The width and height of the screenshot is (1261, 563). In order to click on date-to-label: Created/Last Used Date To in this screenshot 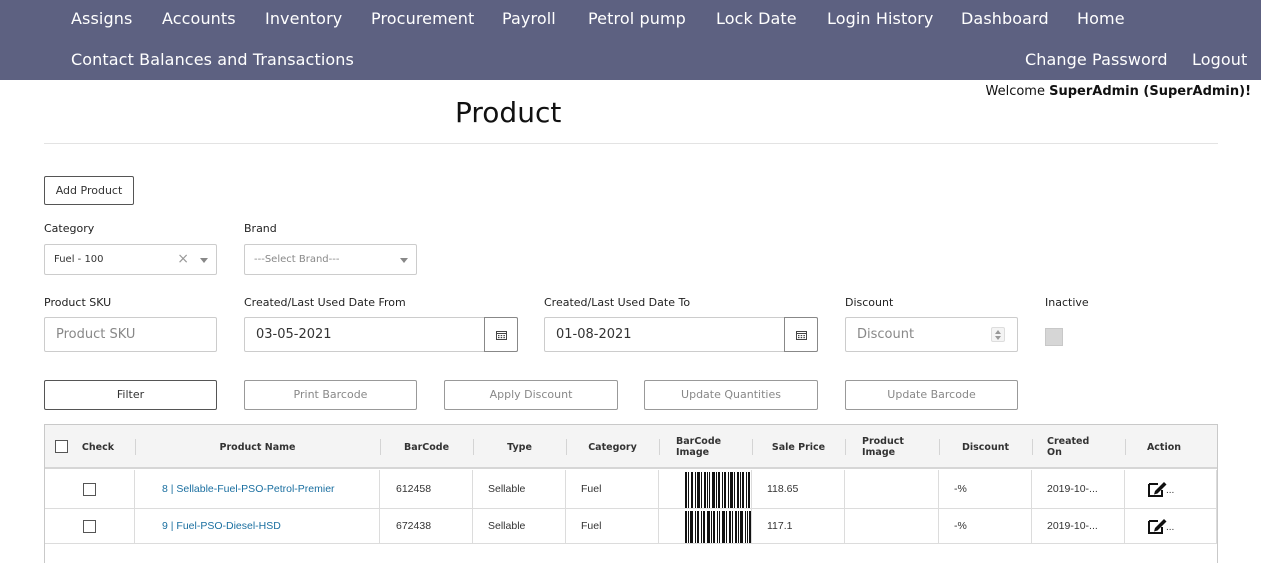, I will do `click(617, 302)`.